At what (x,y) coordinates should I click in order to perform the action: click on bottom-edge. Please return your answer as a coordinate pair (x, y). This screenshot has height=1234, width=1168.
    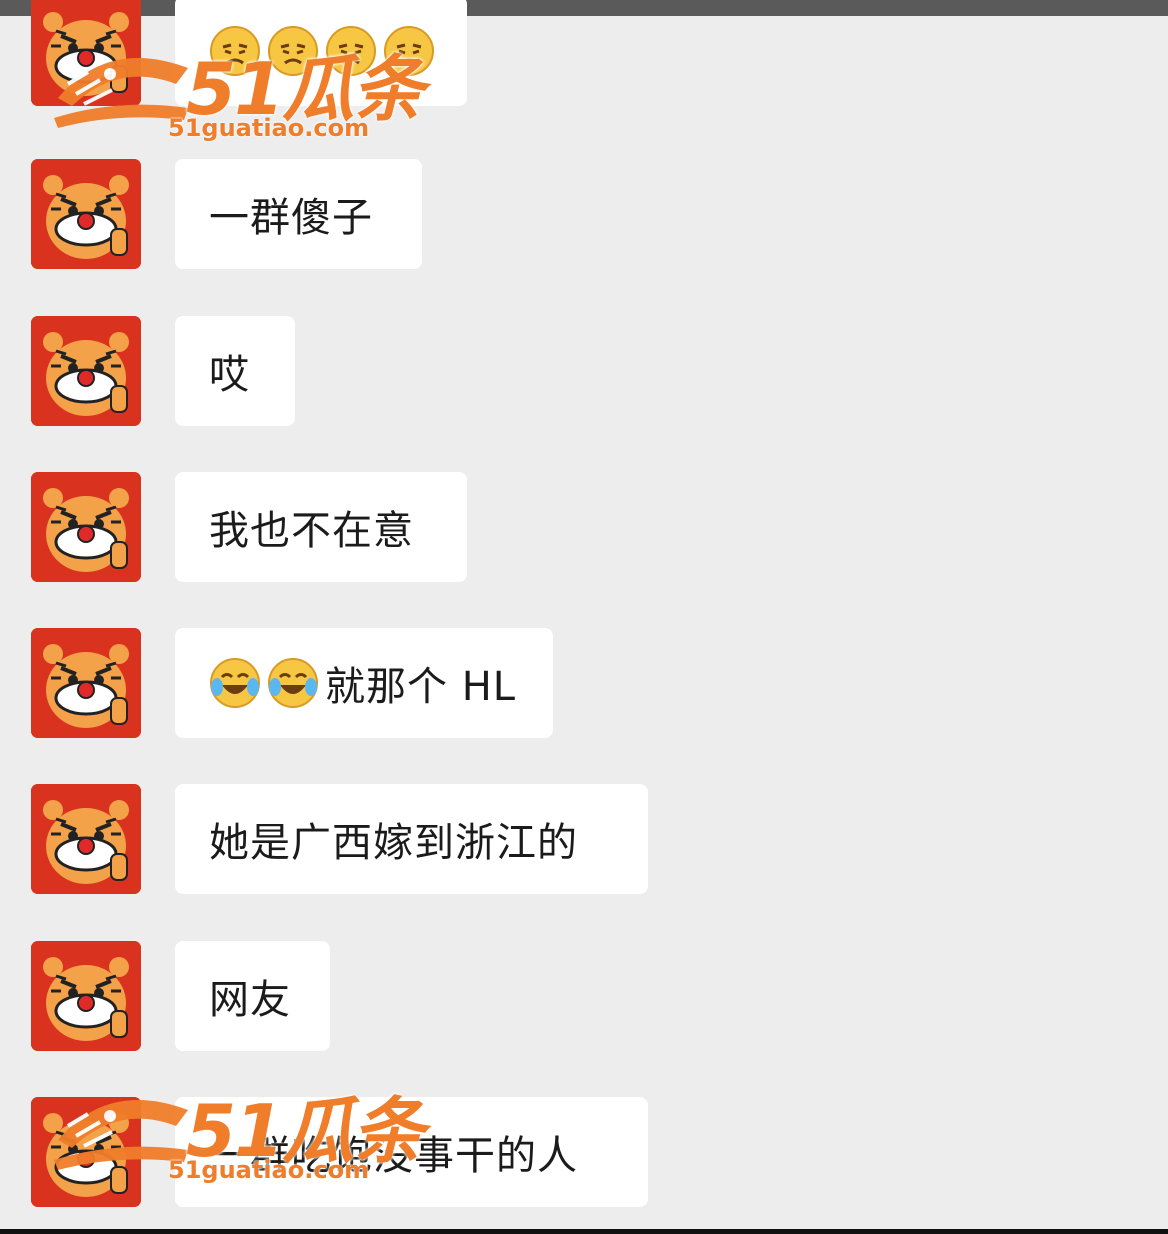
    Looking at the image, I should click on (584, 1231).